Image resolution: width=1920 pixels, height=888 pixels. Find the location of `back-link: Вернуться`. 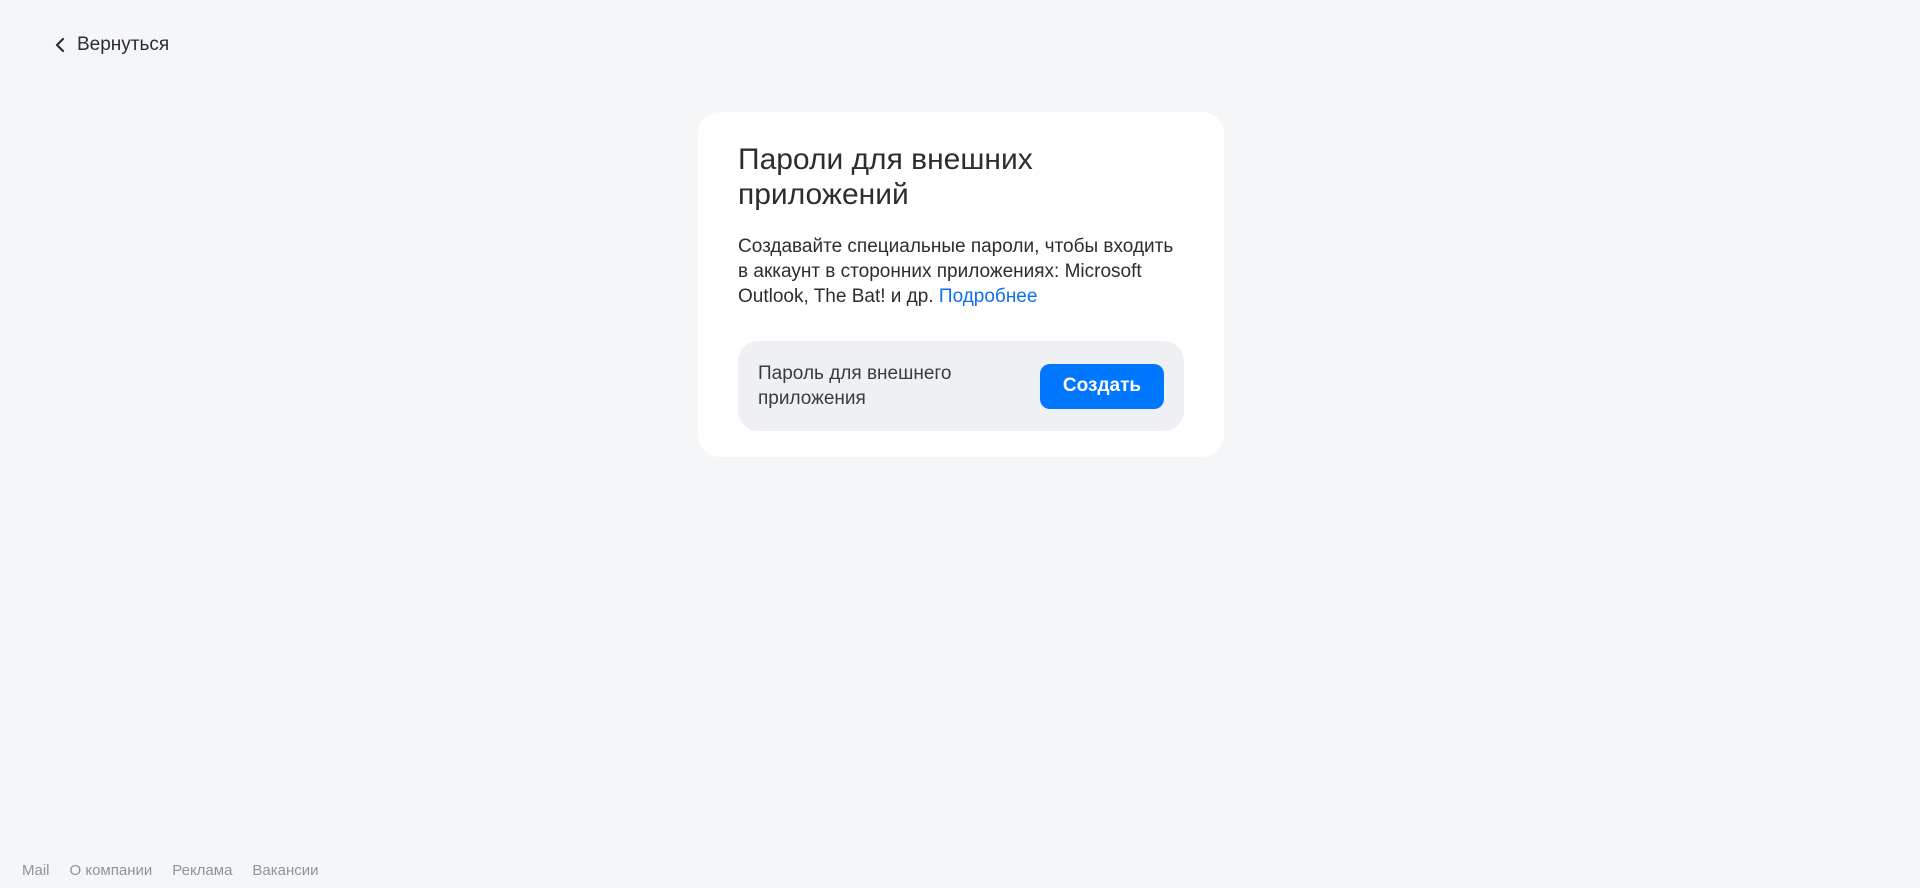

back-link: Вернуться is located at coordinates (112, 45).